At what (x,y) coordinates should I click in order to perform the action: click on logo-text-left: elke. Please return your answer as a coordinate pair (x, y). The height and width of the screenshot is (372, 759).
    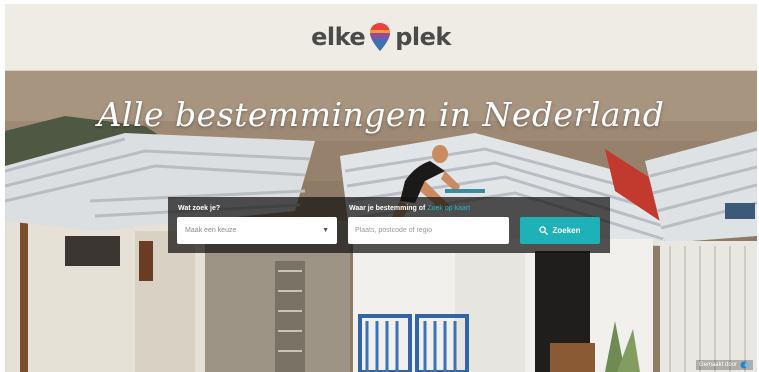
    Looking at the image, I should click on (338, 37).